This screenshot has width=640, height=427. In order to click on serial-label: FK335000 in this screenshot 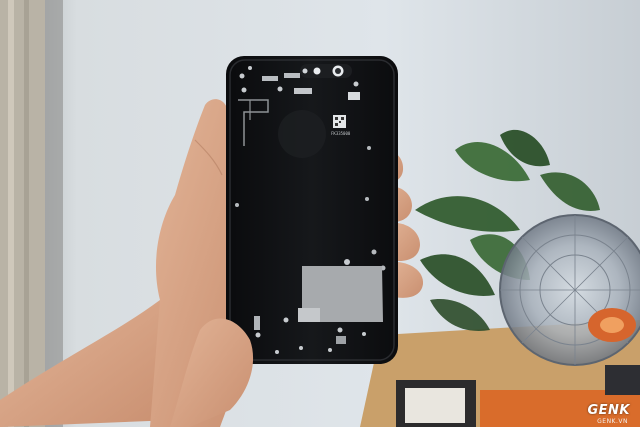, I will do `click(341, 133)`.